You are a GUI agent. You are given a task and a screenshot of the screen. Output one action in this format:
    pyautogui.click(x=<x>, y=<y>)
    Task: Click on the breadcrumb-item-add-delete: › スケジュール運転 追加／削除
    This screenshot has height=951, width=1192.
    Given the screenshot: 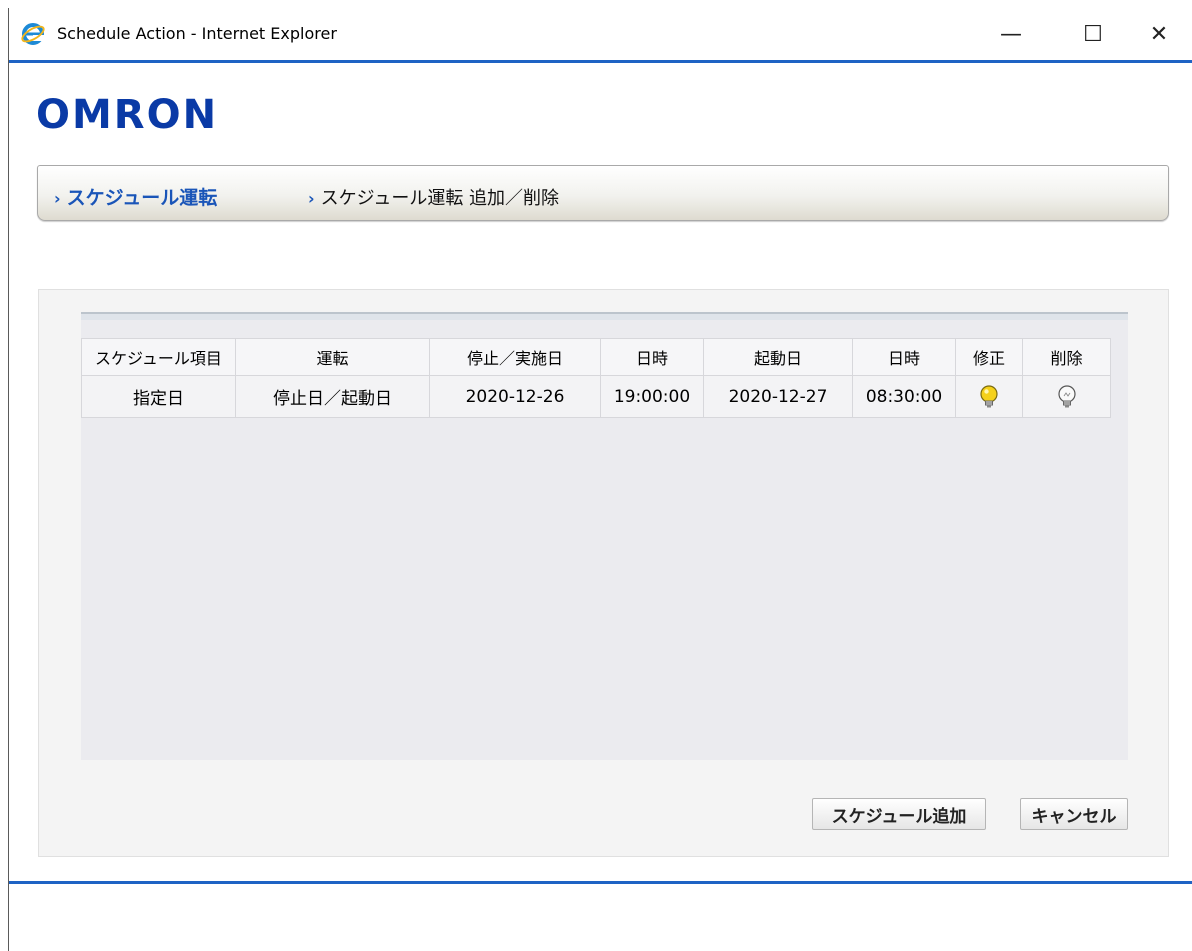 What is the action you would take?
    pyautogui.click(x=433, y=197)
    